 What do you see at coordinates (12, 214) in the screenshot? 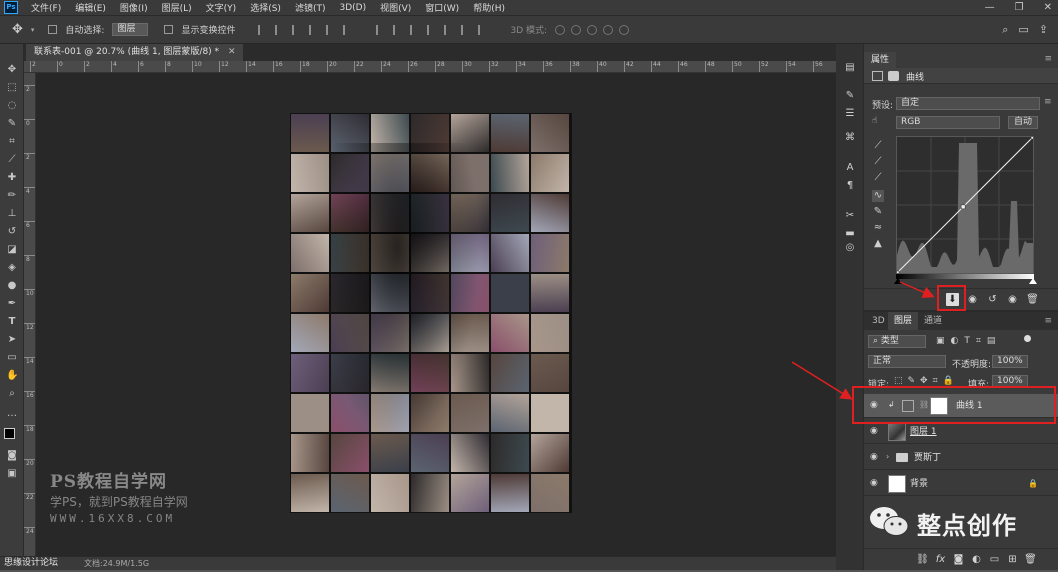
I see `clone-stamp-tool-icon: ⊥` at bounding box center [12, 214].